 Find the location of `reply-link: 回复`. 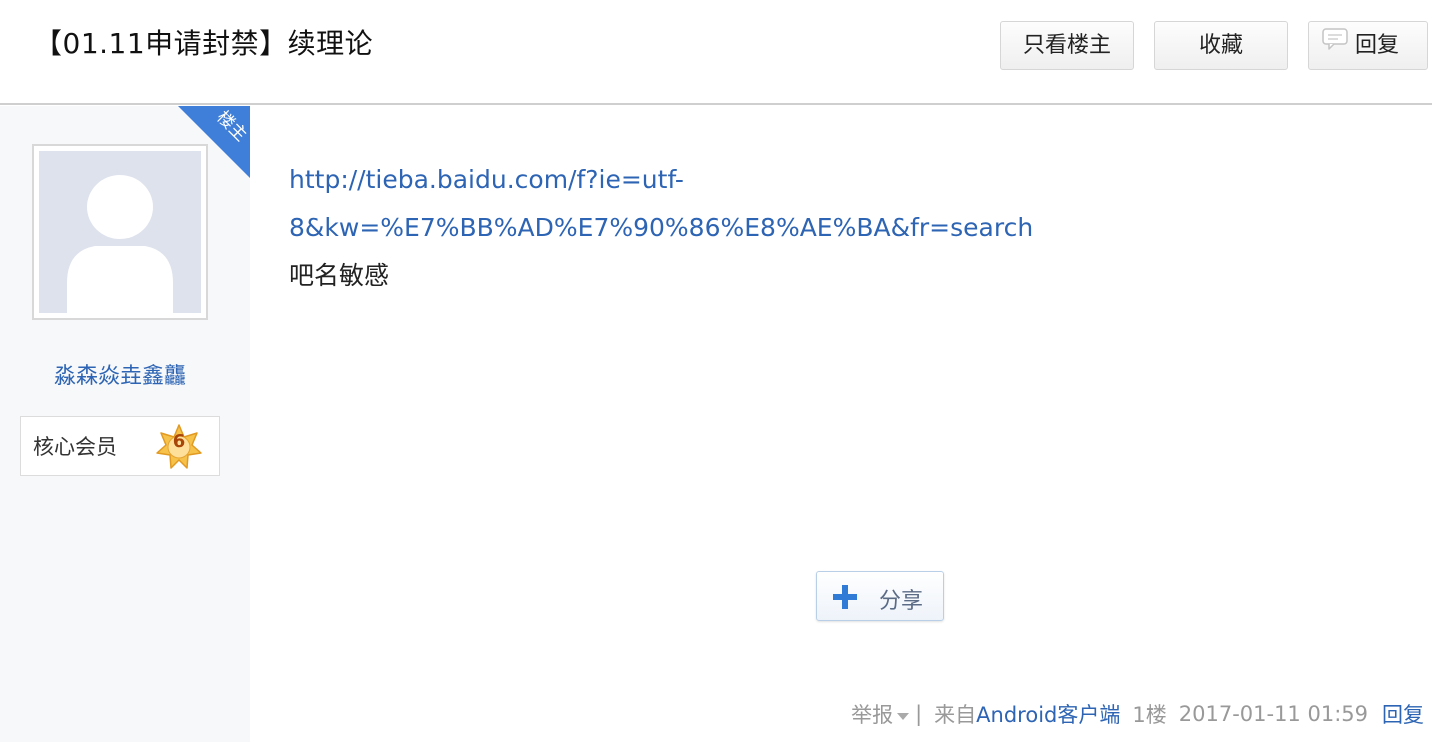

reply-link: 回复 is located at coordinates (1403, 714).